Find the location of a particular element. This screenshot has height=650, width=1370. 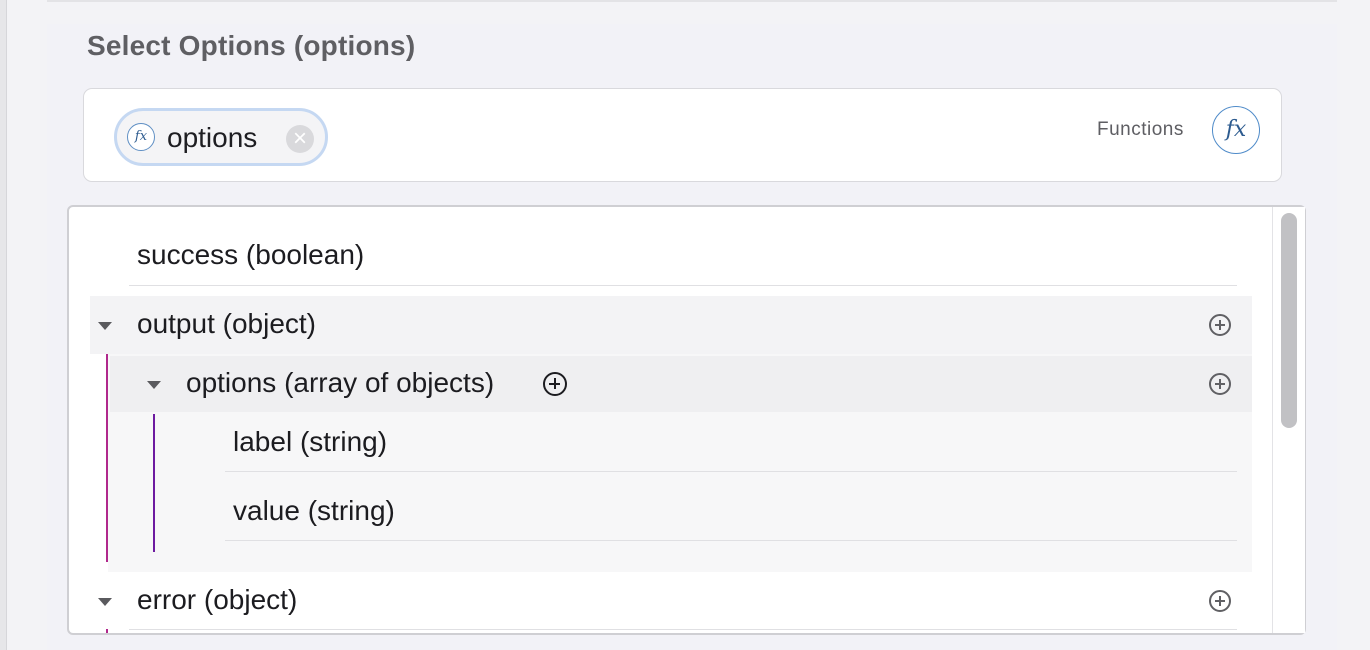

tree-item-output: output (object) is located at coordinates (226, 324).